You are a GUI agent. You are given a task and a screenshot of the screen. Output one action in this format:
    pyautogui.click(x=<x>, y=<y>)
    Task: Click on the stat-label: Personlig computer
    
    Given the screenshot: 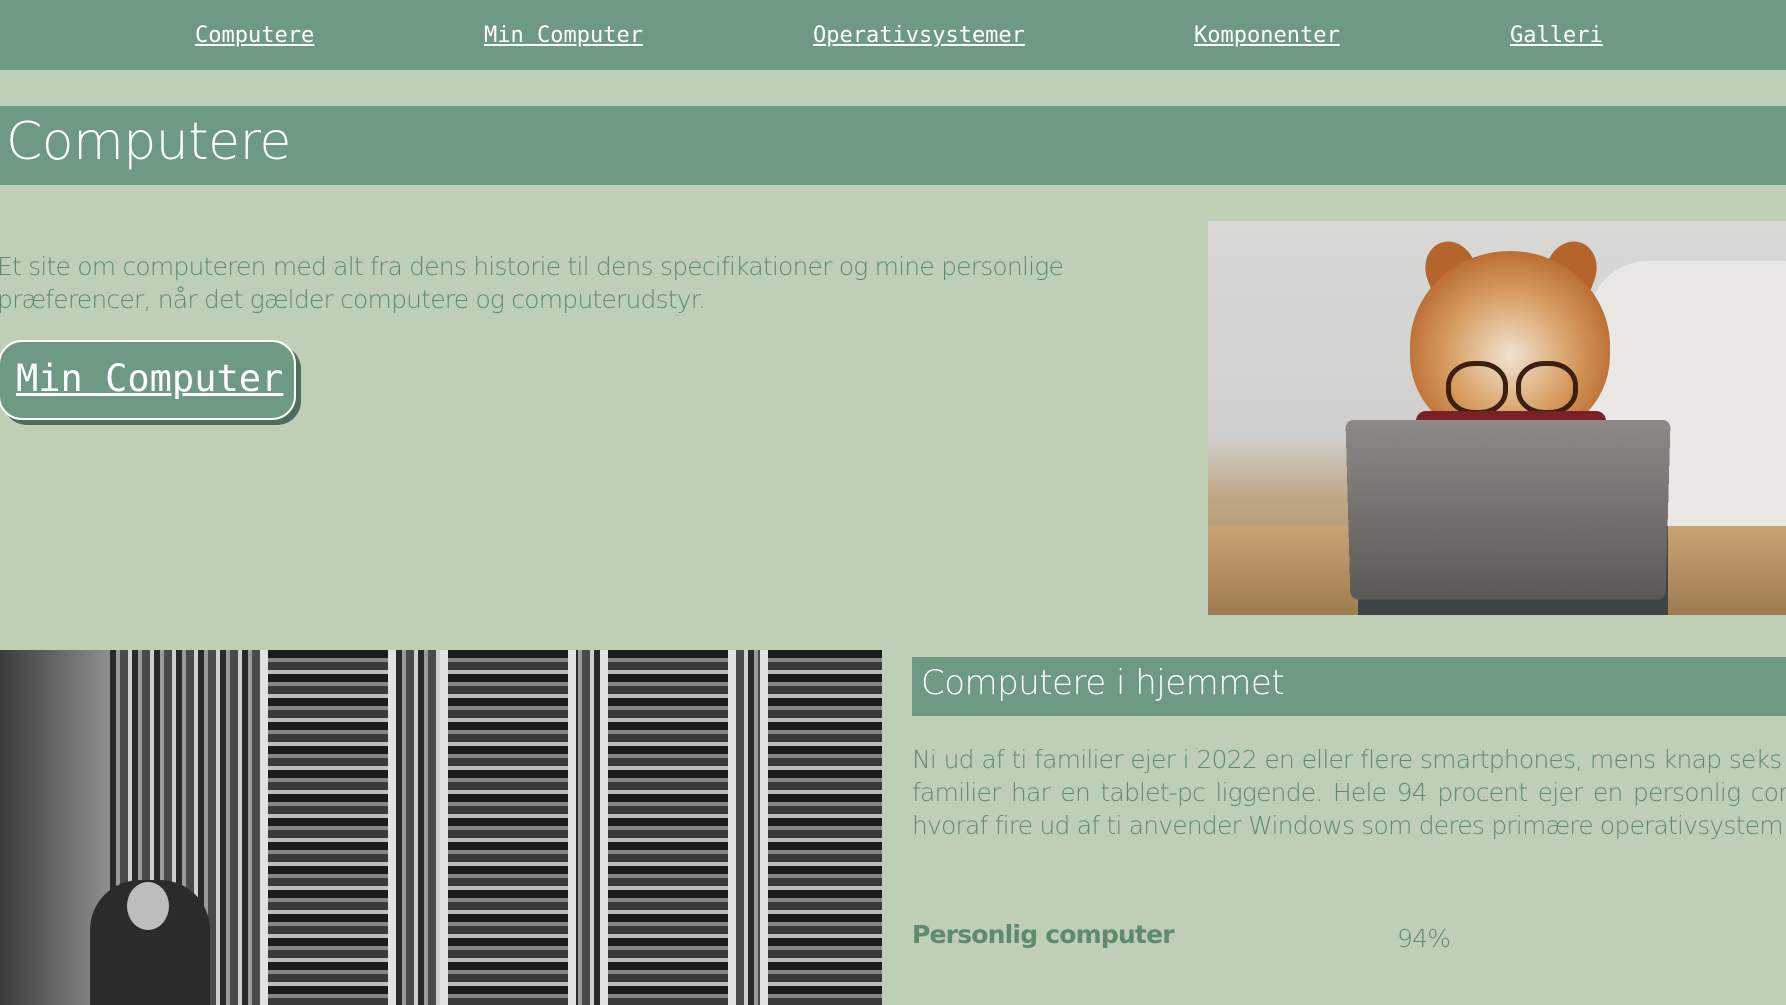 What is the action you would take?
    pyautogui.click(x=1043, y=934)
    